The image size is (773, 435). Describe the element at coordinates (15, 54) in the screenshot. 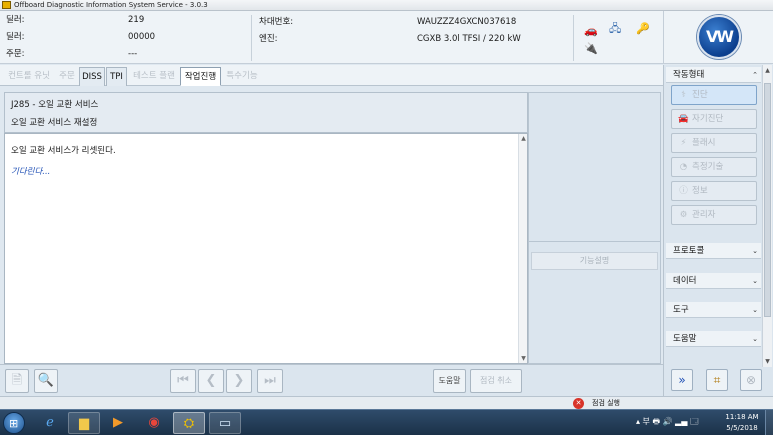

I see `order-label: 주문:` at that location.